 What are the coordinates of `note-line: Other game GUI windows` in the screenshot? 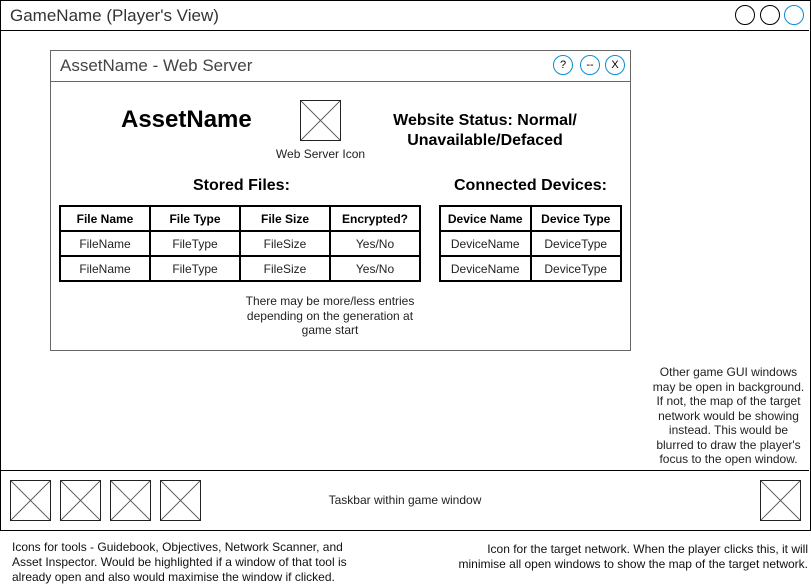 It's located at (728, 372).